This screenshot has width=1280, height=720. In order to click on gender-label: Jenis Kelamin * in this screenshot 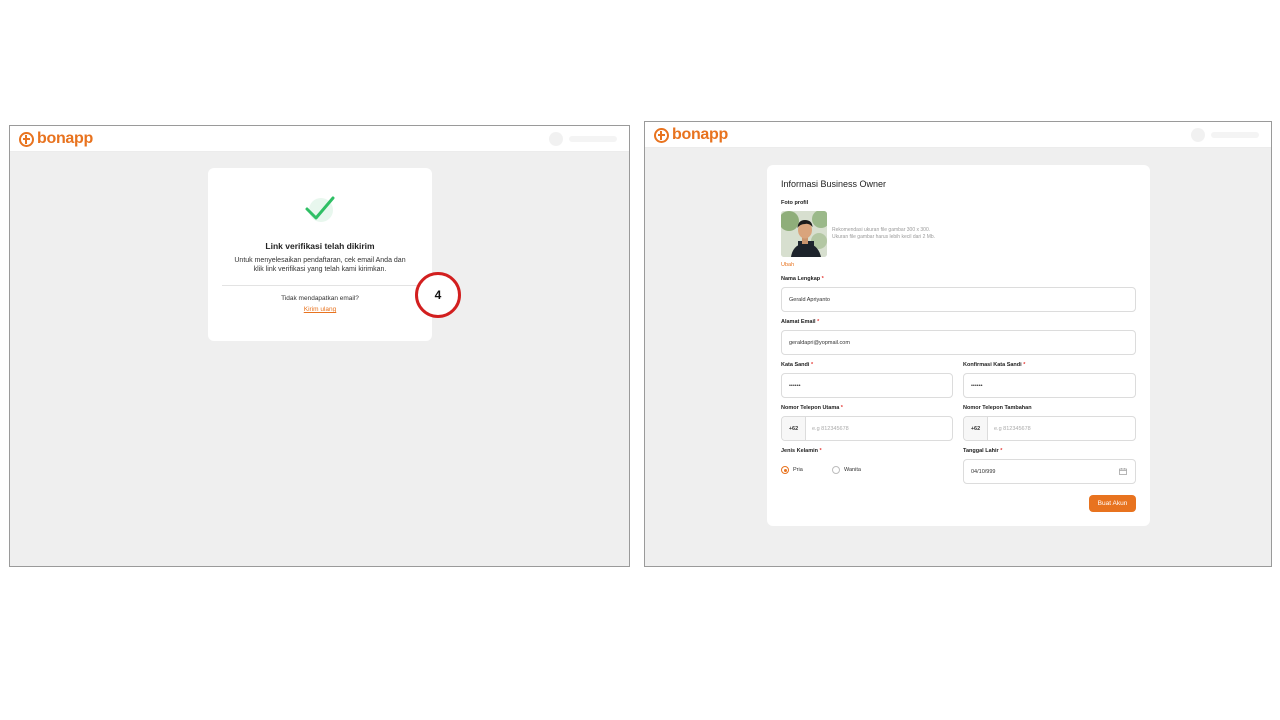, I will do `click(801, 451)`.